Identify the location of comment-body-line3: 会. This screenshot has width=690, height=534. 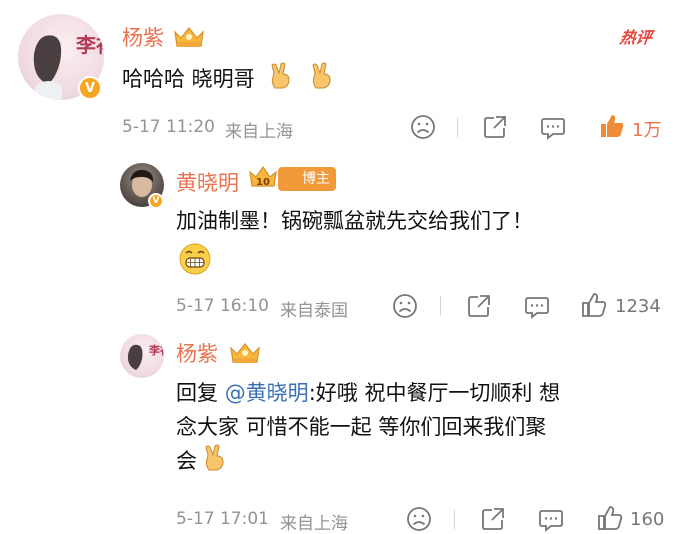
(186, 461).